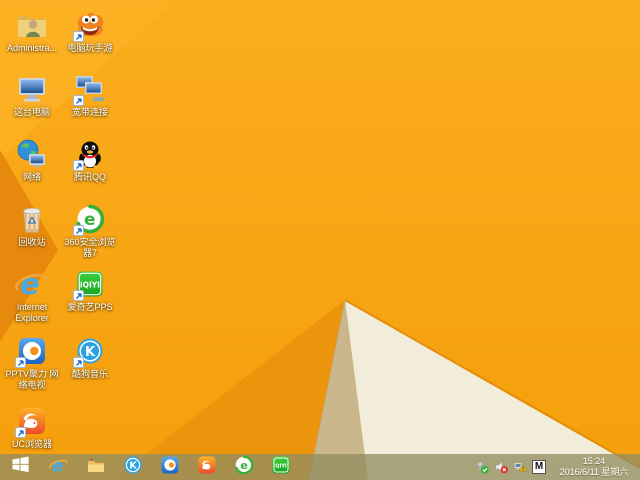 The image size is (640, 480). What do you see at coordinates (89, 112) in the screenshot?
I see `icon-label: 宽带连接` at bounding box center [89, 112].